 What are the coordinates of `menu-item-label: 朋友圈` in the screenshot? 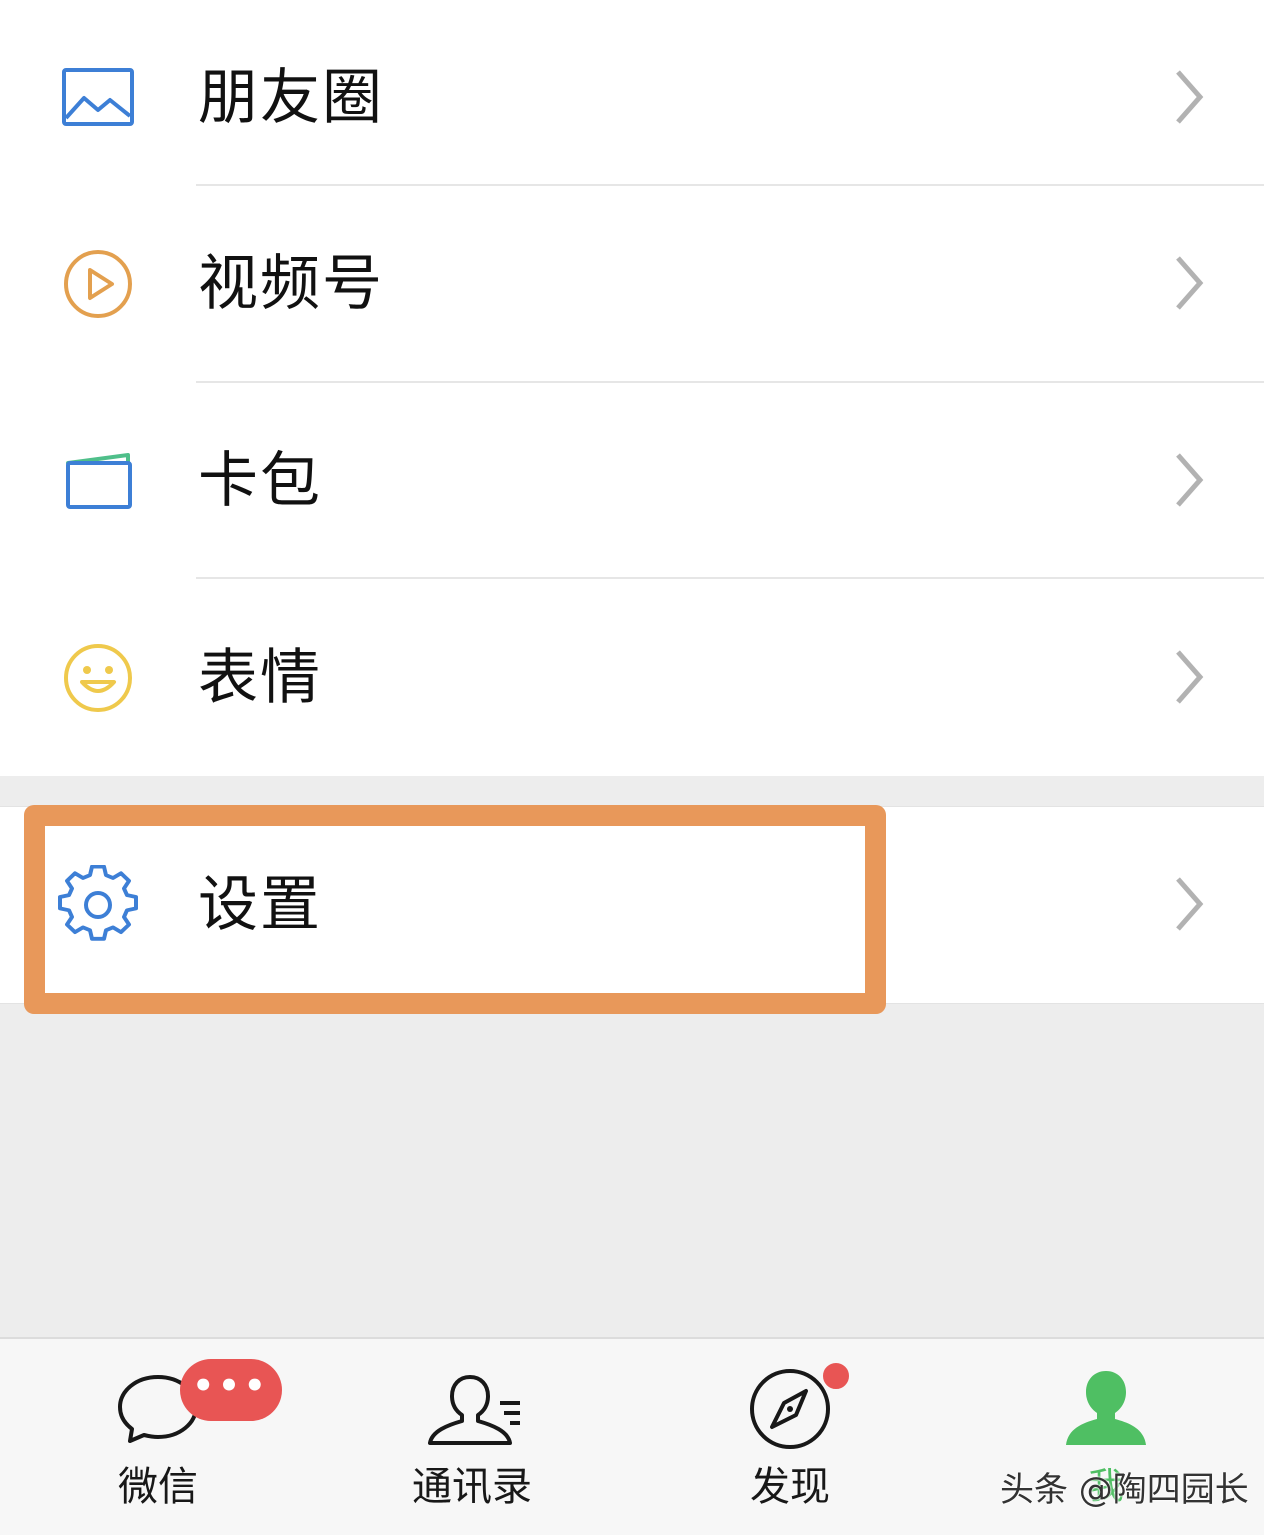 It's located at (291, 98).